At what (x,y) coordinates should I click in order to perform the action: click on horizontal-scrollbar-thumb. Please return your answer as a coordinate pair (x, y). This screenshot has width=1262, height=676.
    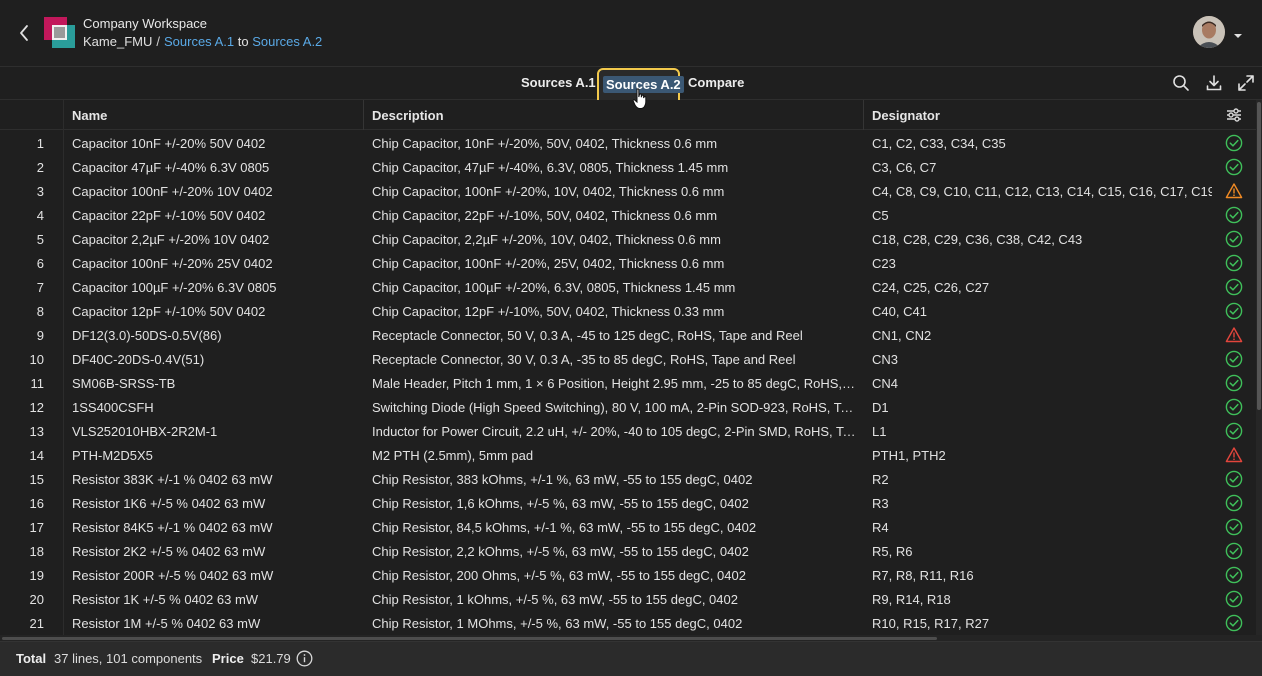
    Looking at the image, I should click on (469, 638).